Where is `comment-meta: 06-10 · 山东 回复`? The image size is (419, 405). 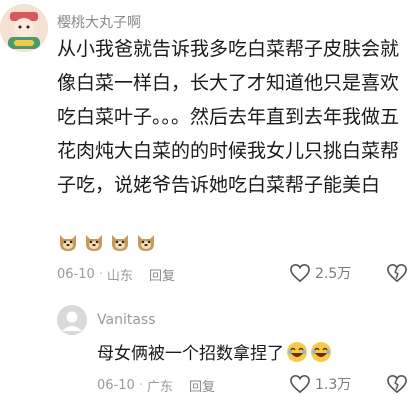
comment-meta: 06-10 · 山东 回复 is located at coordinates (116, 274).